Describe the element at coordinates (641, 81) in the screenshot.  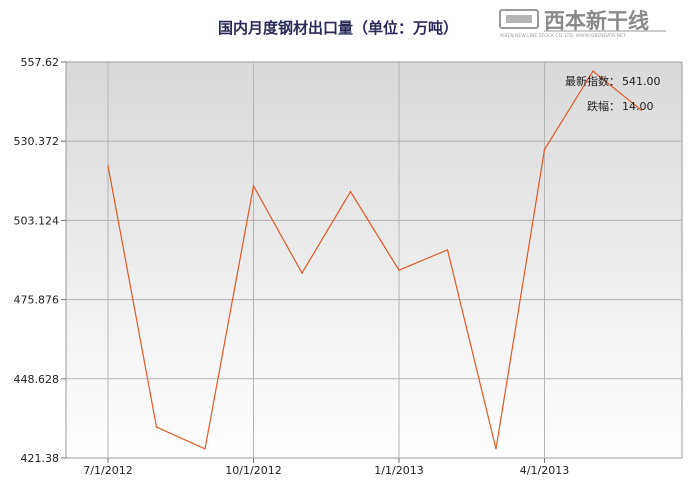
I see `latest-index-value: 541.00` at that location.